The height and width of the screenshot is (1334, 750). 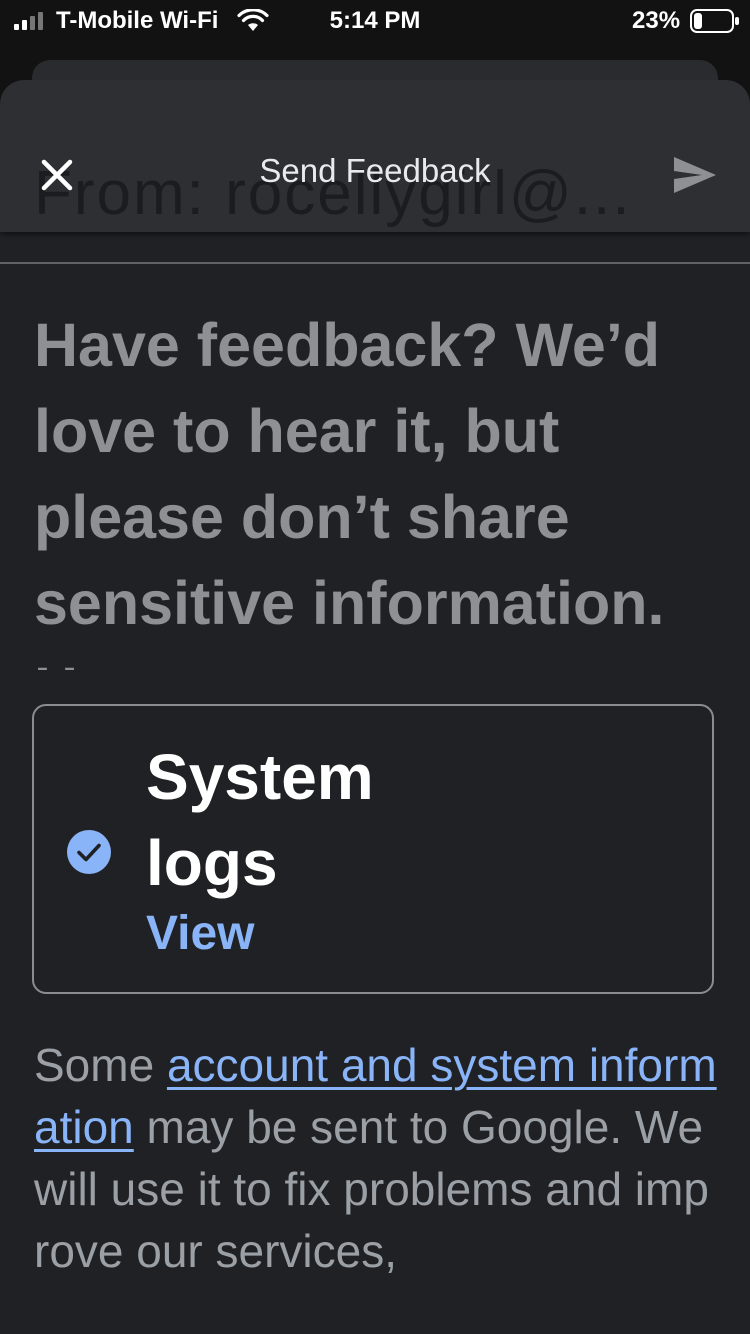 I want to click on status-bar: T-Mobile Wi-Fi 5:14 PM 23%, so click(x=375, y=21).